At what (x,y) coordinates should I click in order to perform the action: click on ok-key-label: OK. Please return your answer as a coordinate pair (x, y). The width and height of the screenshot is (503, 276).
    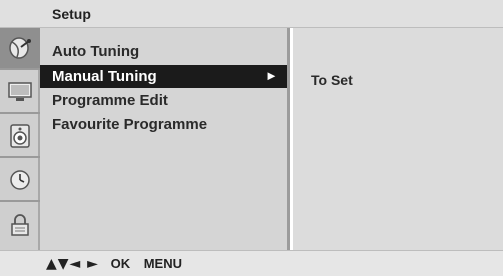
    Looking at the image, I should click on (120, 263).